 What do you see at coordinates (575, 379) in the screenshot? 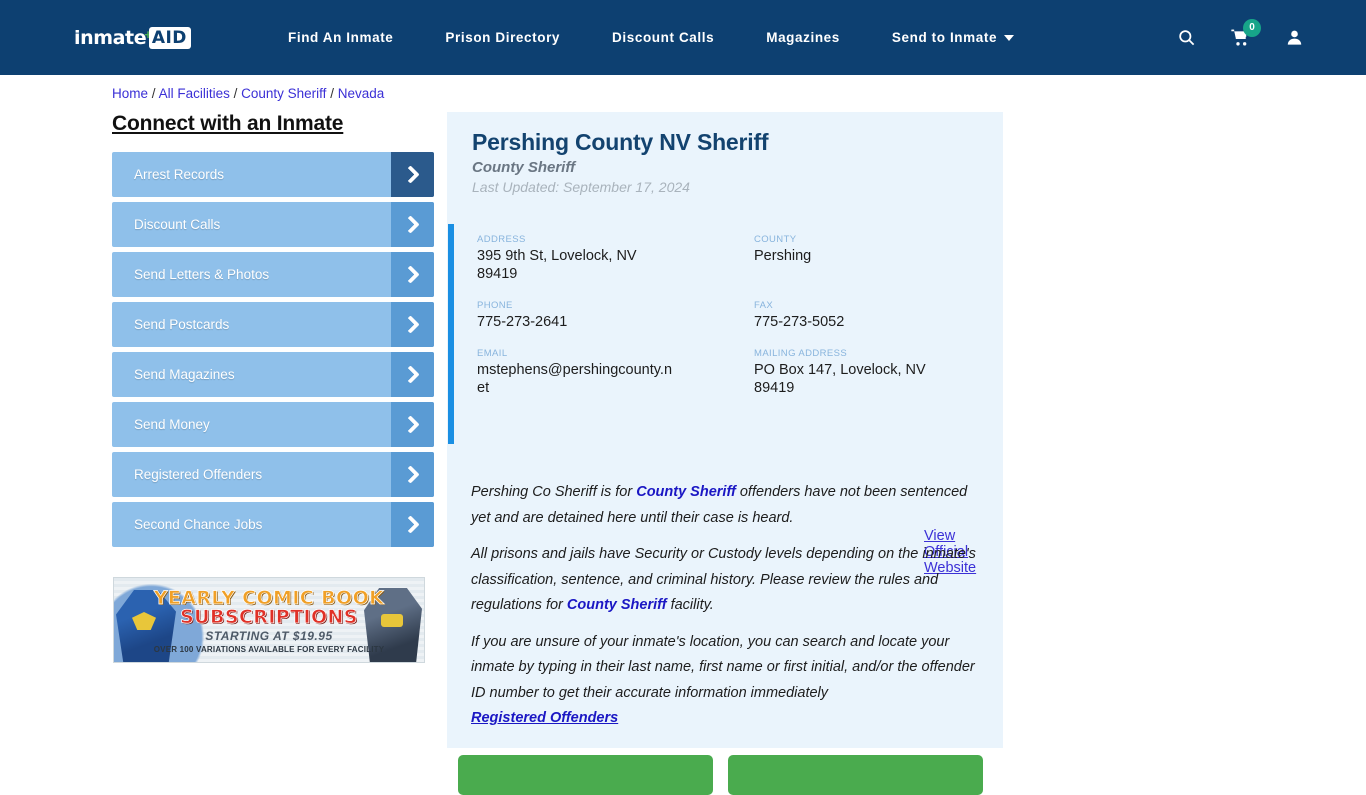
I see `field-value: mstephens@pershingcounty.net` at bounding box center [575, 379].